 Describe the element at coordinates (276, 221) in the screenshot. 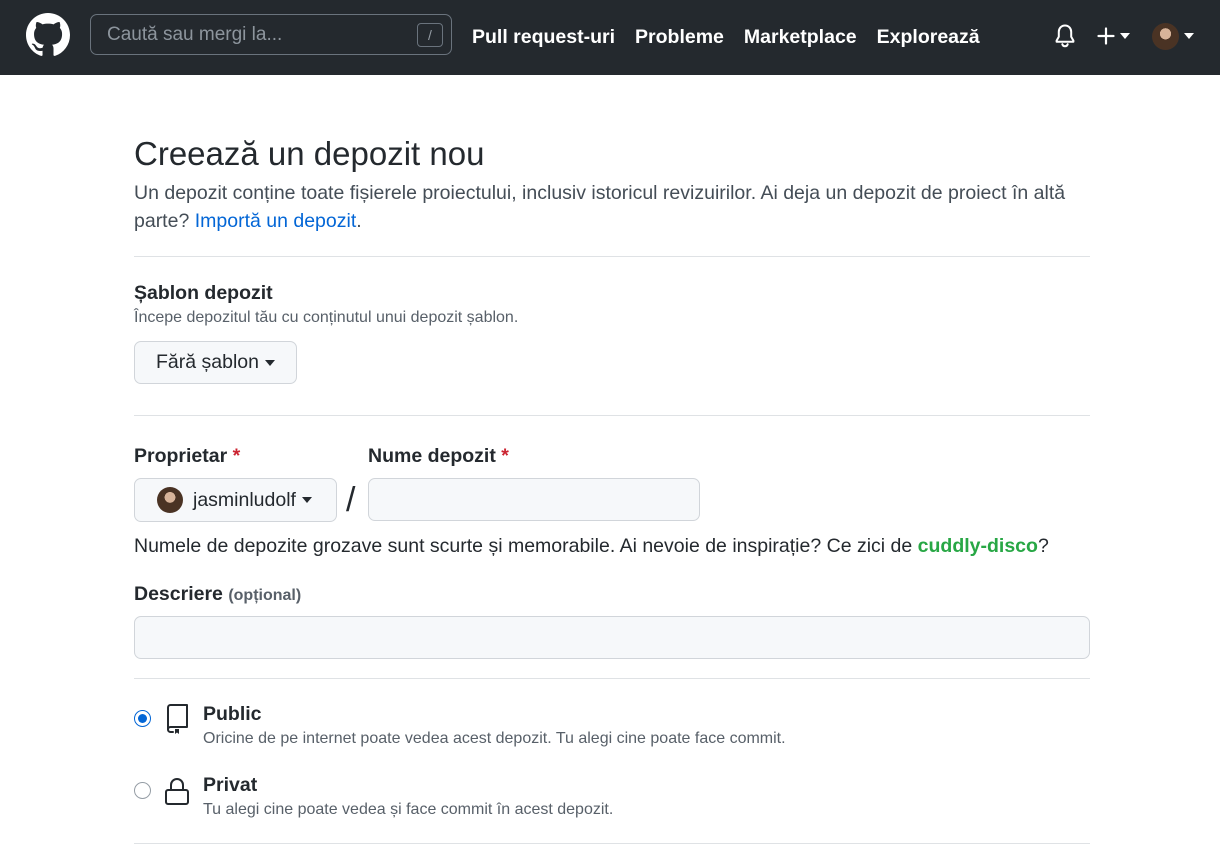

I see `import-repository-link: Importă un depozit` at that location.